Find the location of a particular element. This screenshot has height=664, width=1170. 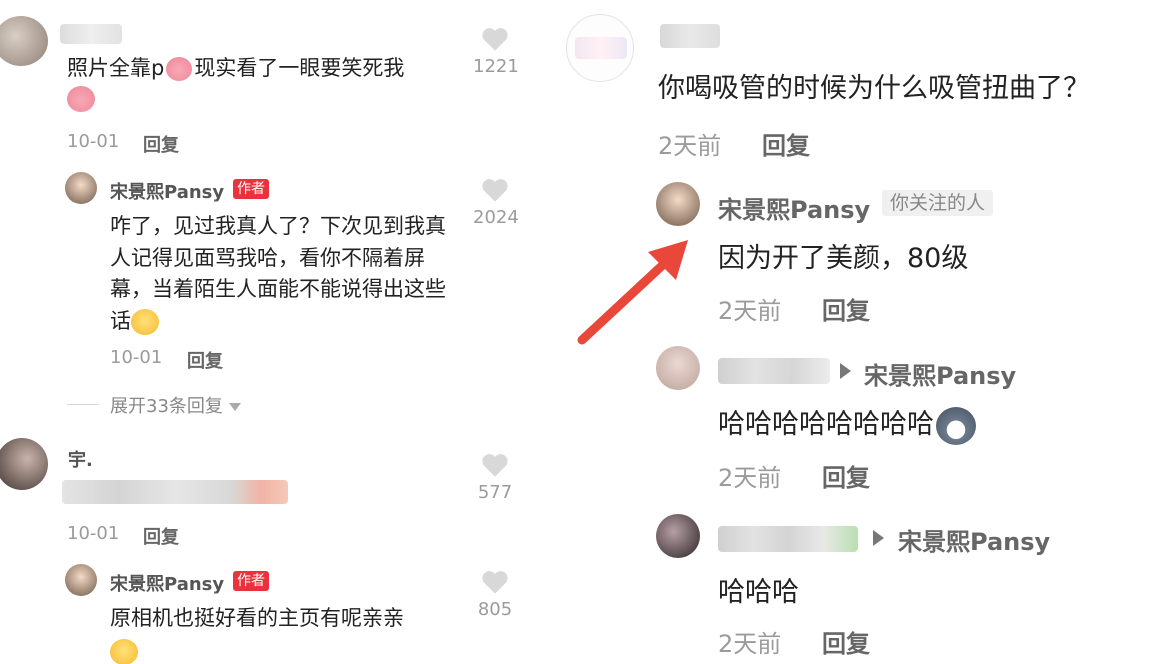

like-button: 805 is located at coordinates (495, 594).